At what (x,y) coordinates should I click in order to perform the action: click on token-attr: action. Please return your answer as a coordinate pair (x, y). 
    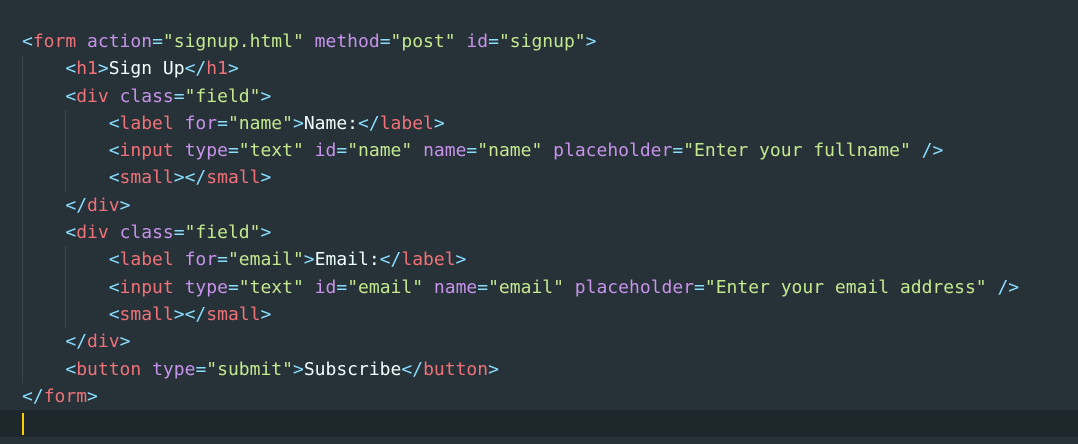
    Looking at the image, I should click on (120, 41).